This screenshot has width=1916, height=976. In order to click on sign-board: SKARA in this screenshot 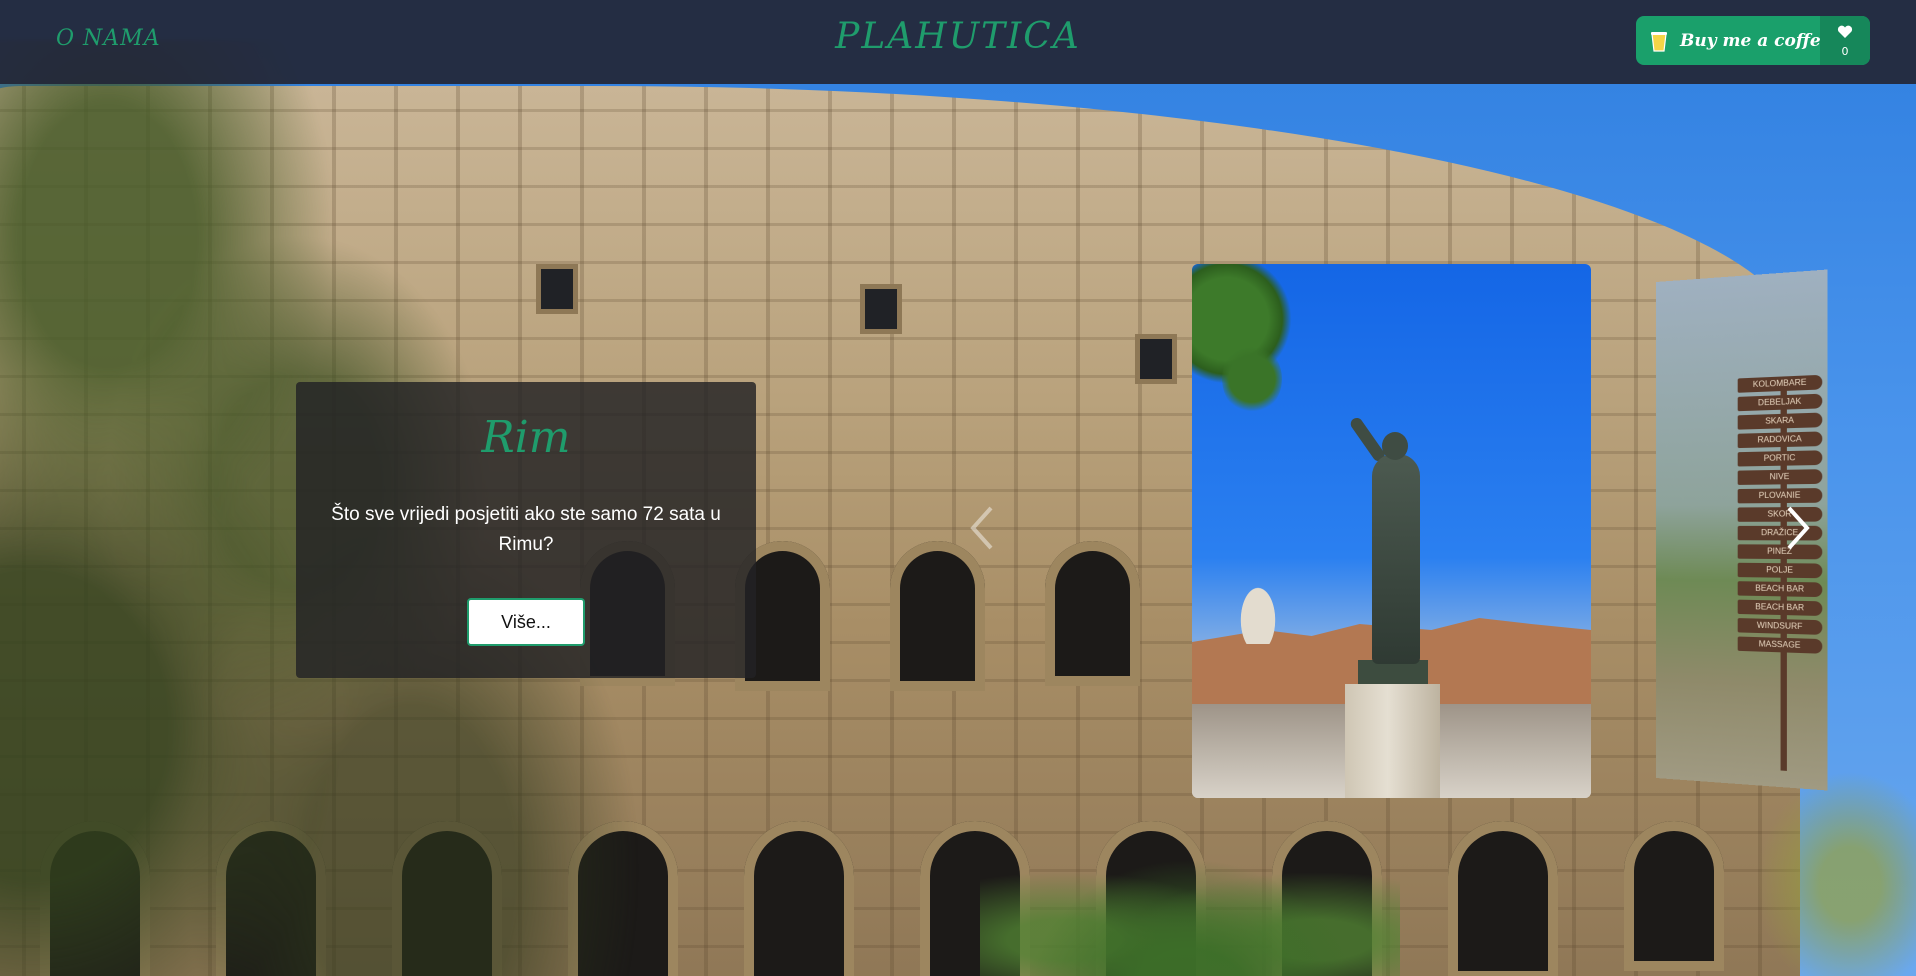, I will do `click(1780, 421)`.